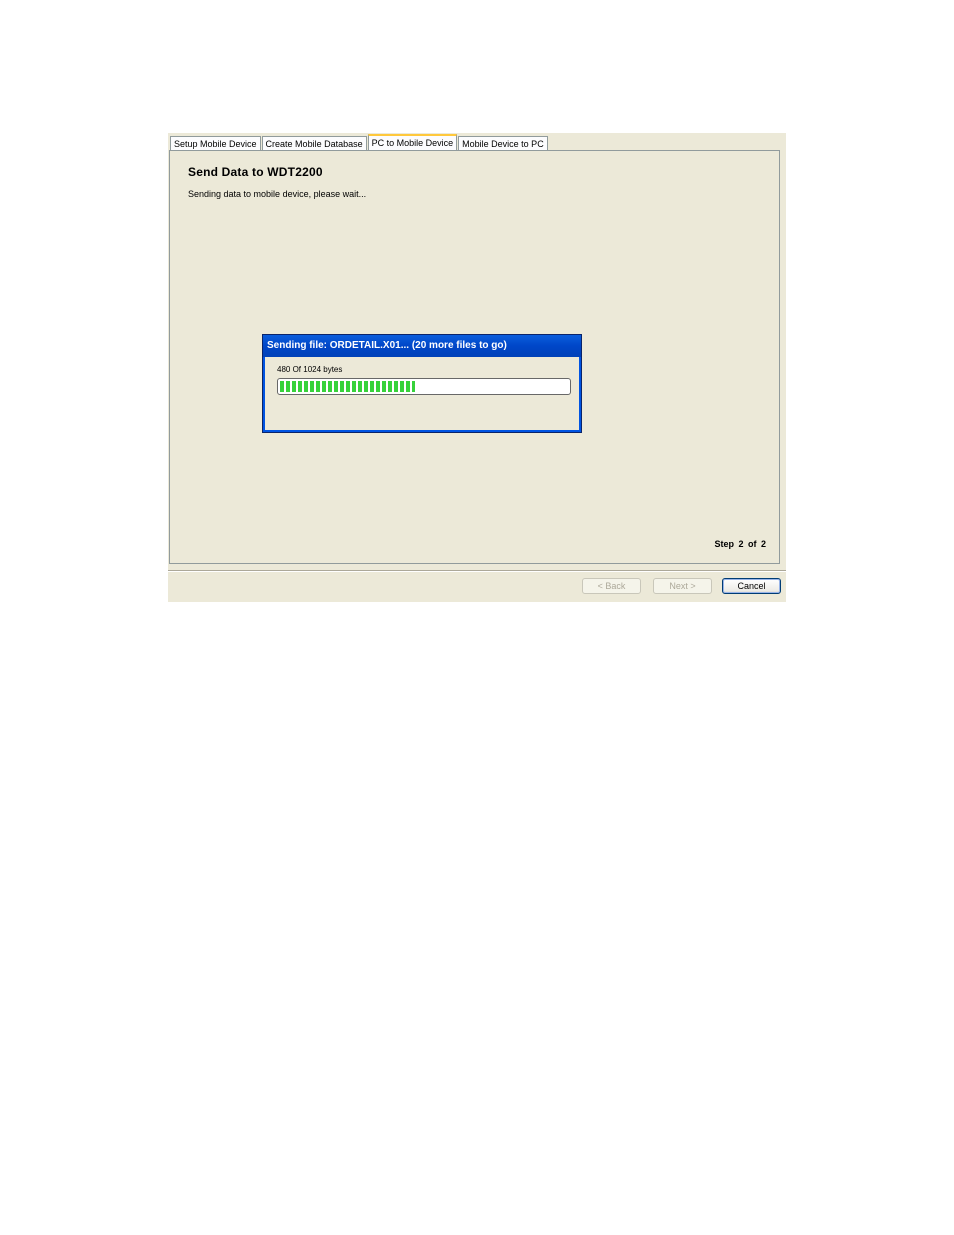 The height and width of the screenshot is (1235, 954). What do you see at coordinates (310, 369) in the screenshot?
I see `bytes-progress-label: 480 Of 1024 bytes` at bounding box center [310, 369].